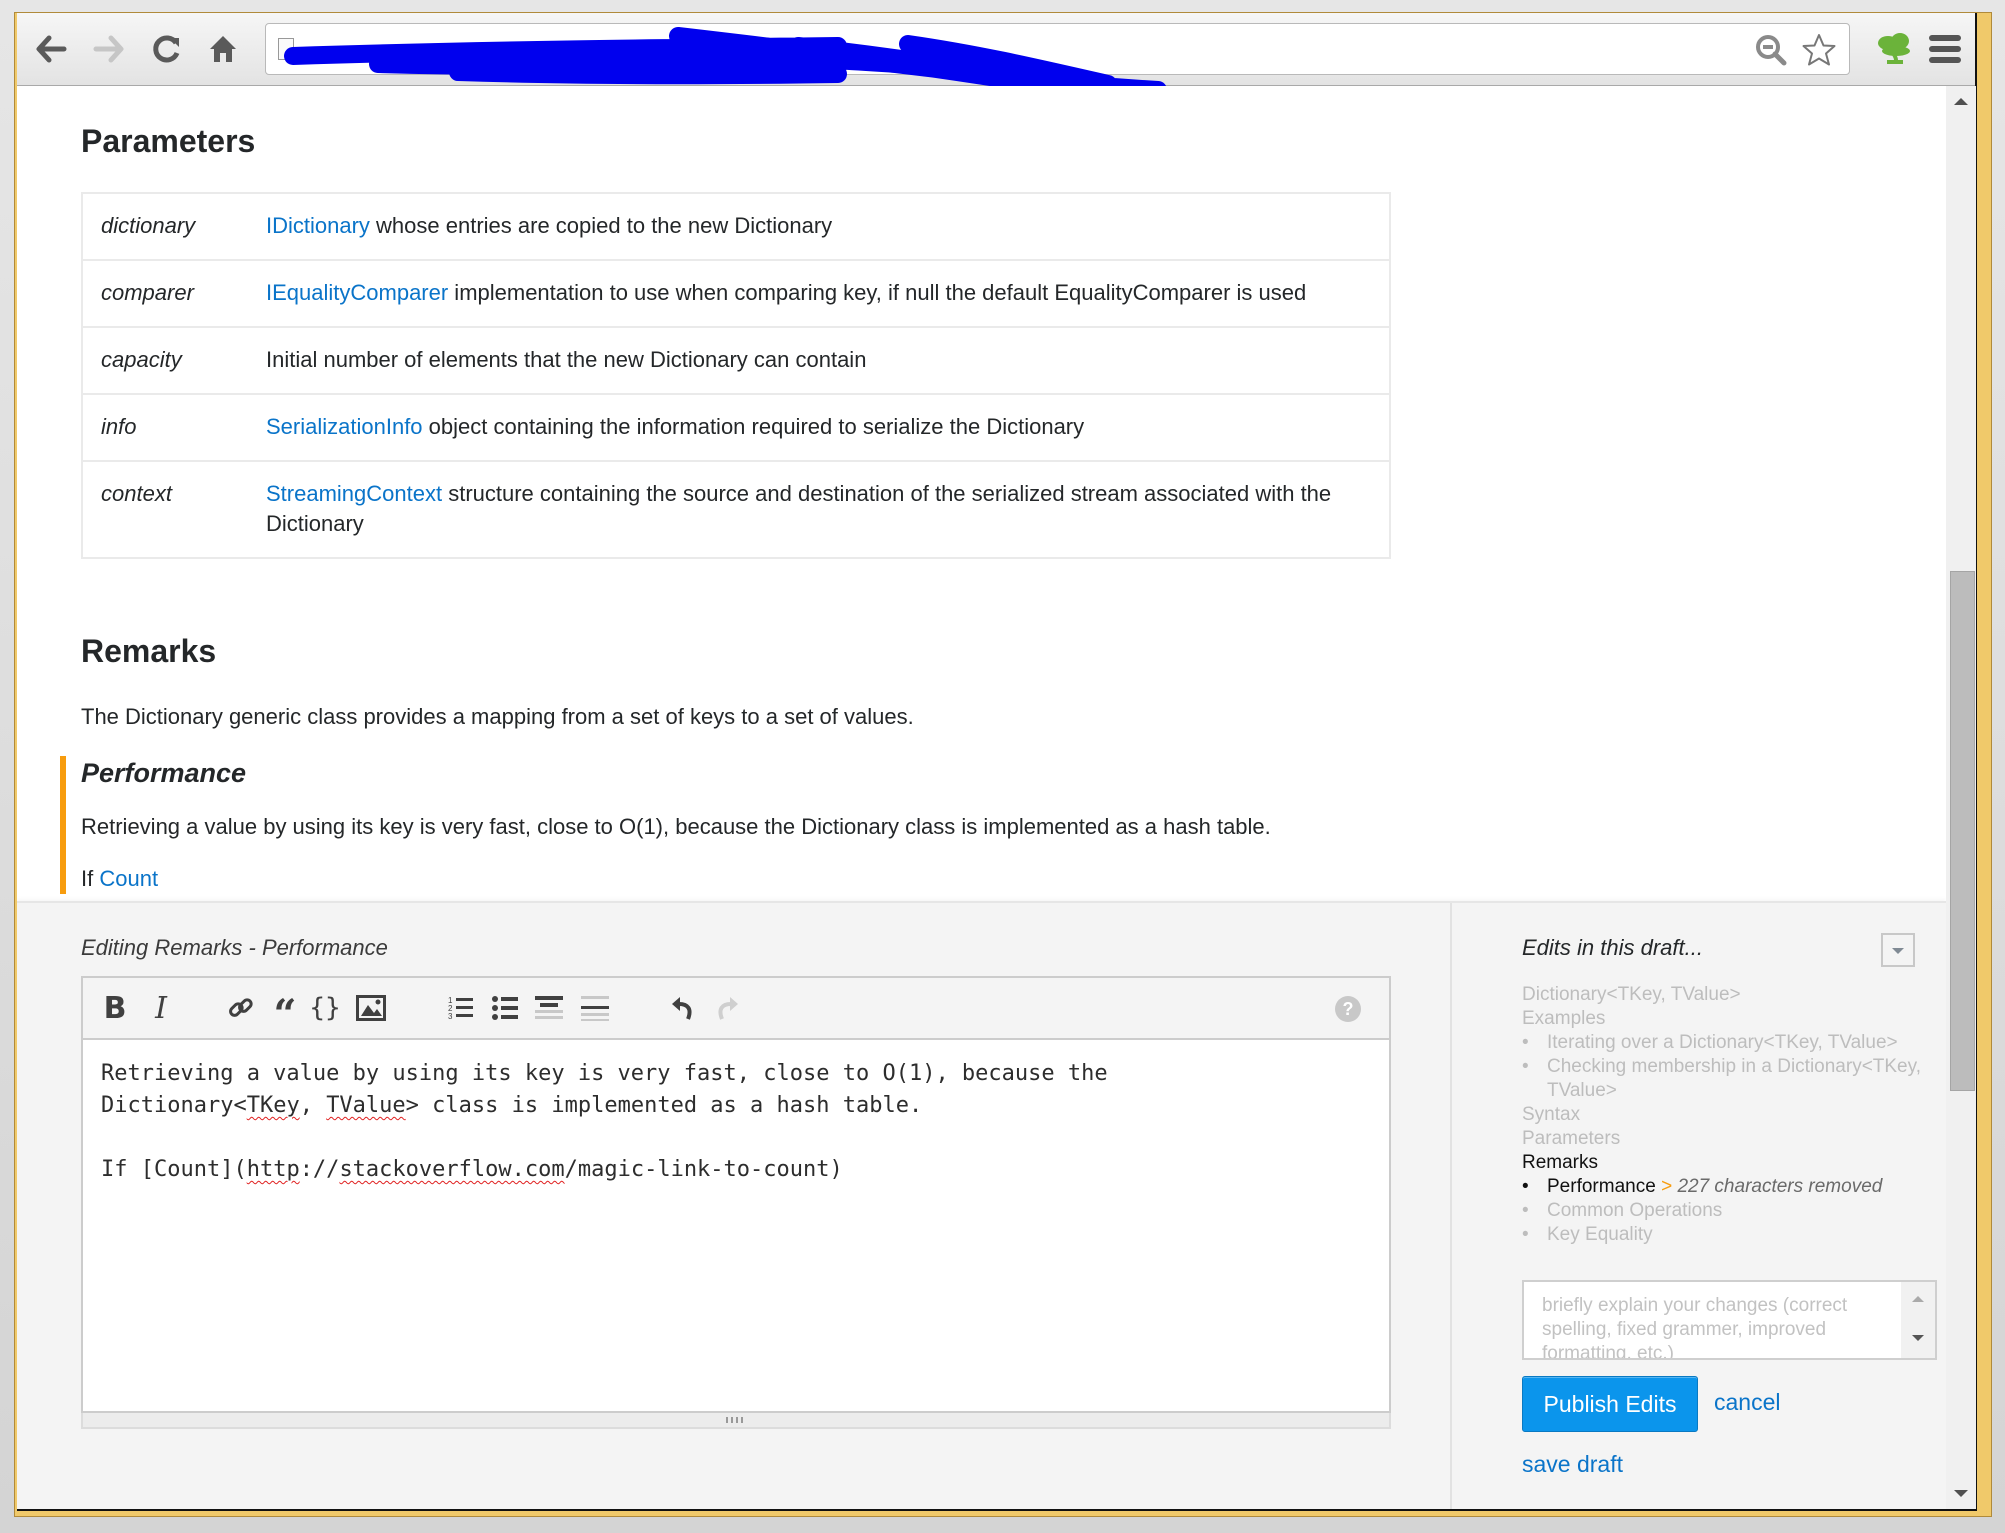  What do you see at coordinates (727, 1008) in the screenshot?
I see `redo-button` at bounding box center [727, 1008].